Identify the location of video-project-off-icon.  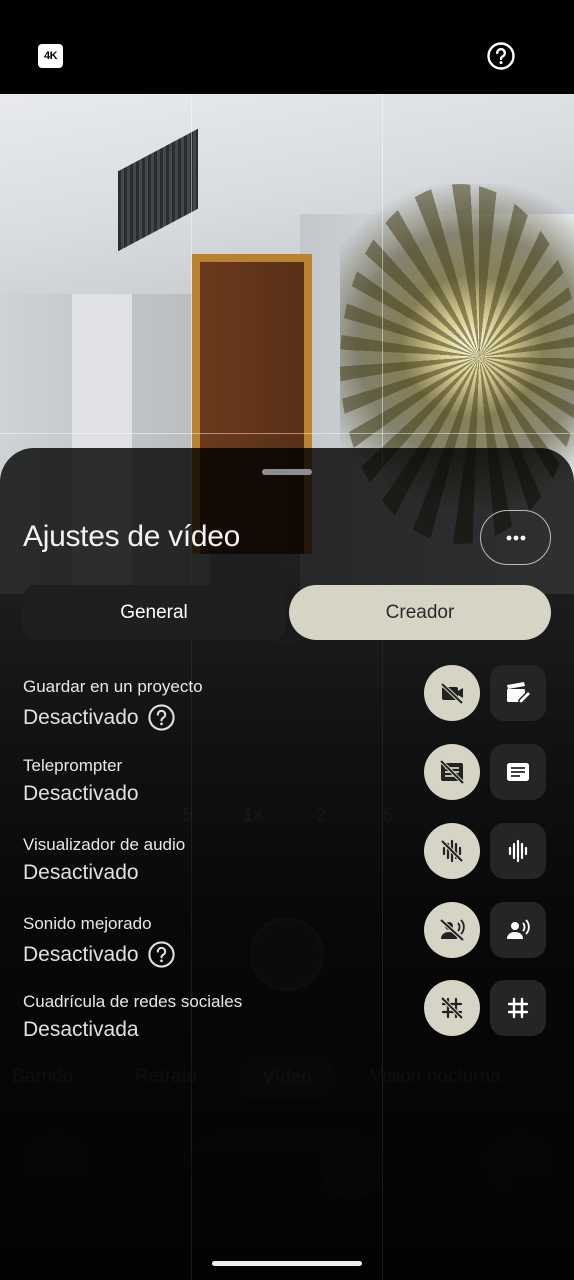
(452, 693).